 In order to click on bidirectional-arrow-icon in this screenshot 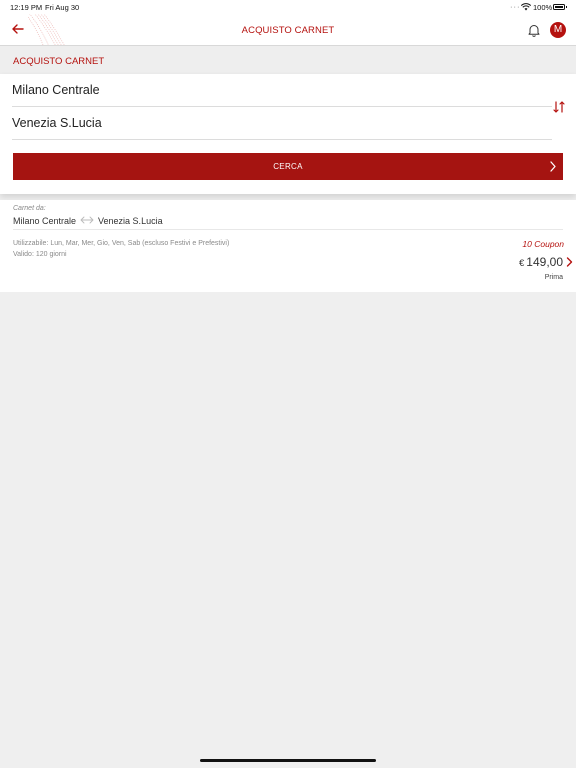, I will do `click(87, 221)`.